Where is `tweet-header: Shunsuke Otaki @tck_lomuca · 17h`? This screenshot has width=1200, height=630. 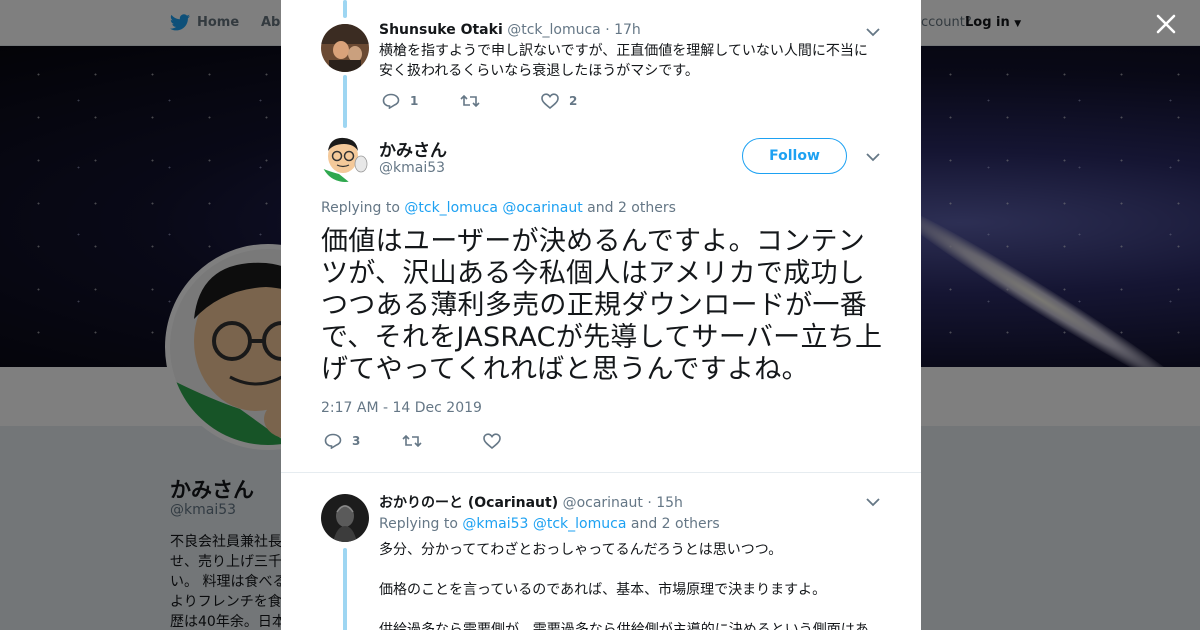 tweet-header: Shunsuke Otaki @tck_lomuca · 17h is located at coordinates (510, 30).